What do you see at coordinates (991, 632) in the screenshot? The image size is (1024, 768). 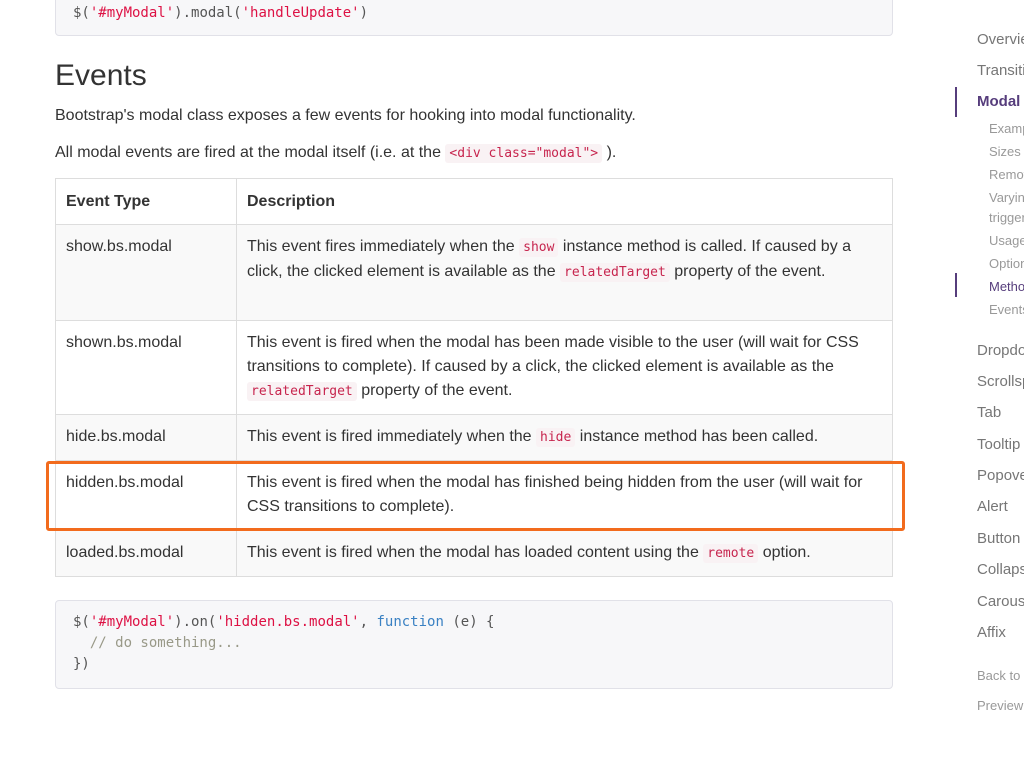 I see `sidebar-item-affix: Affix` at bounding box center [991, 632].